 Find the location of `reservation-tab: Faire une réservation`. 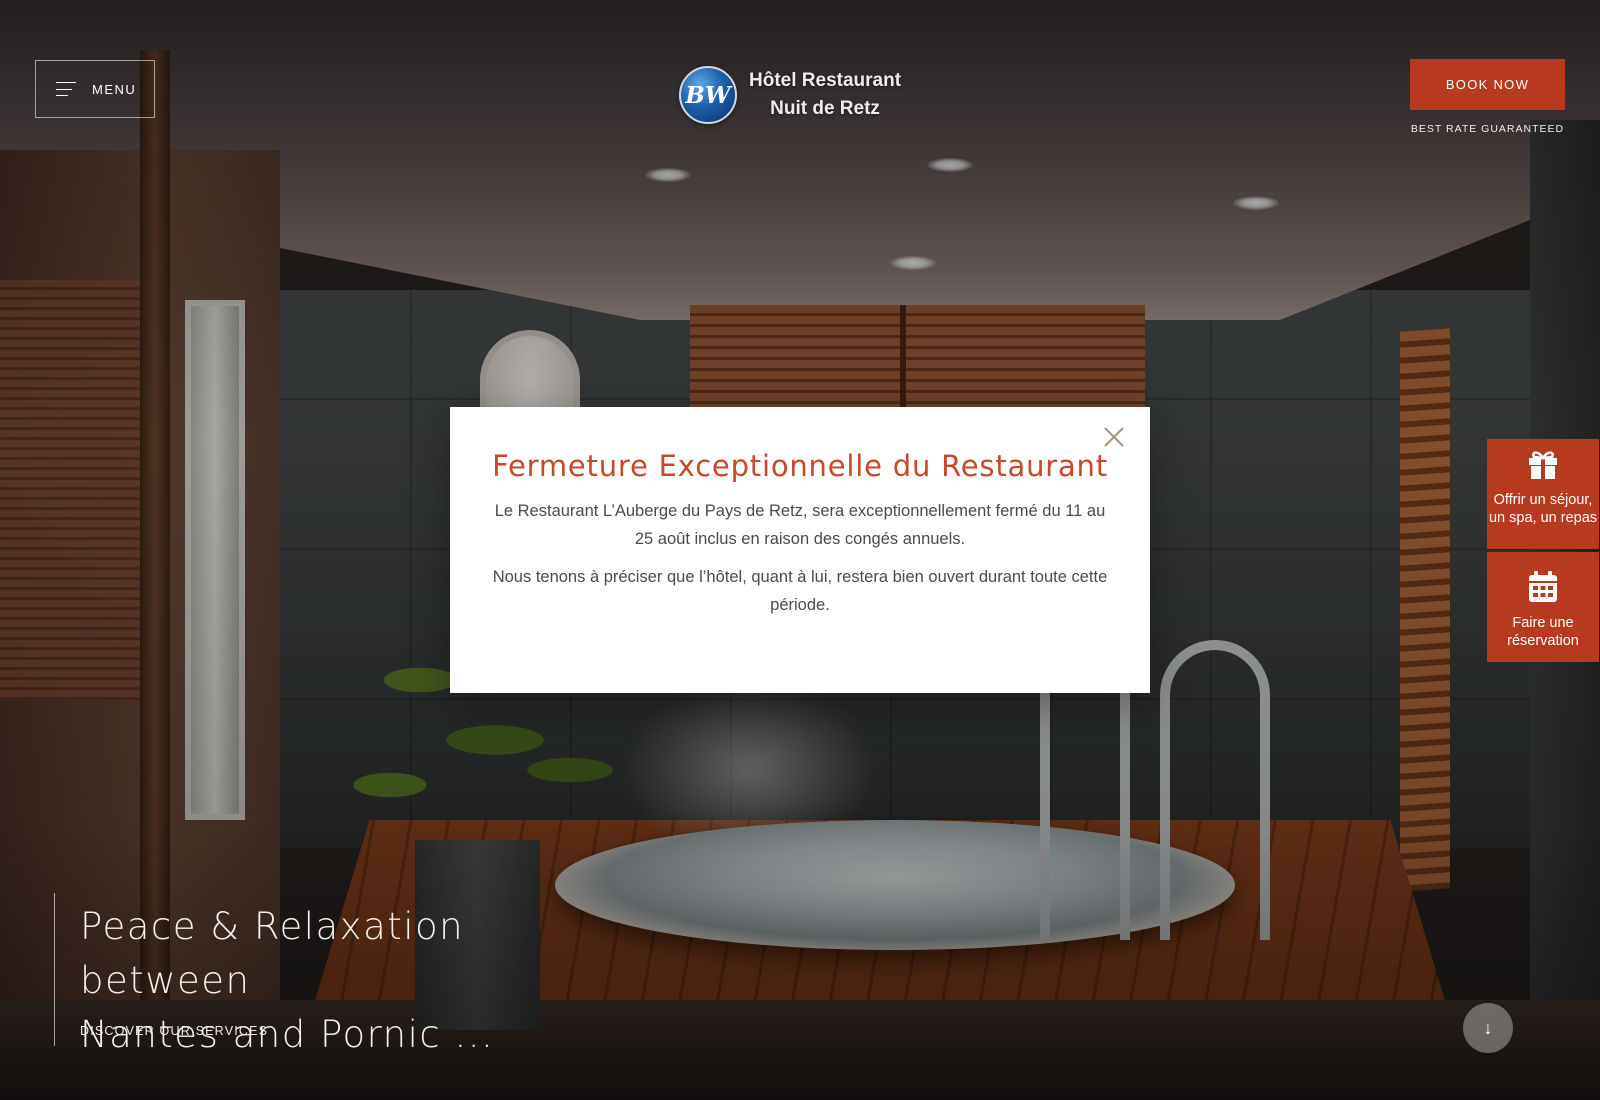

reservation-tab: Faire une réservation is located at coordinates (1543, 607).